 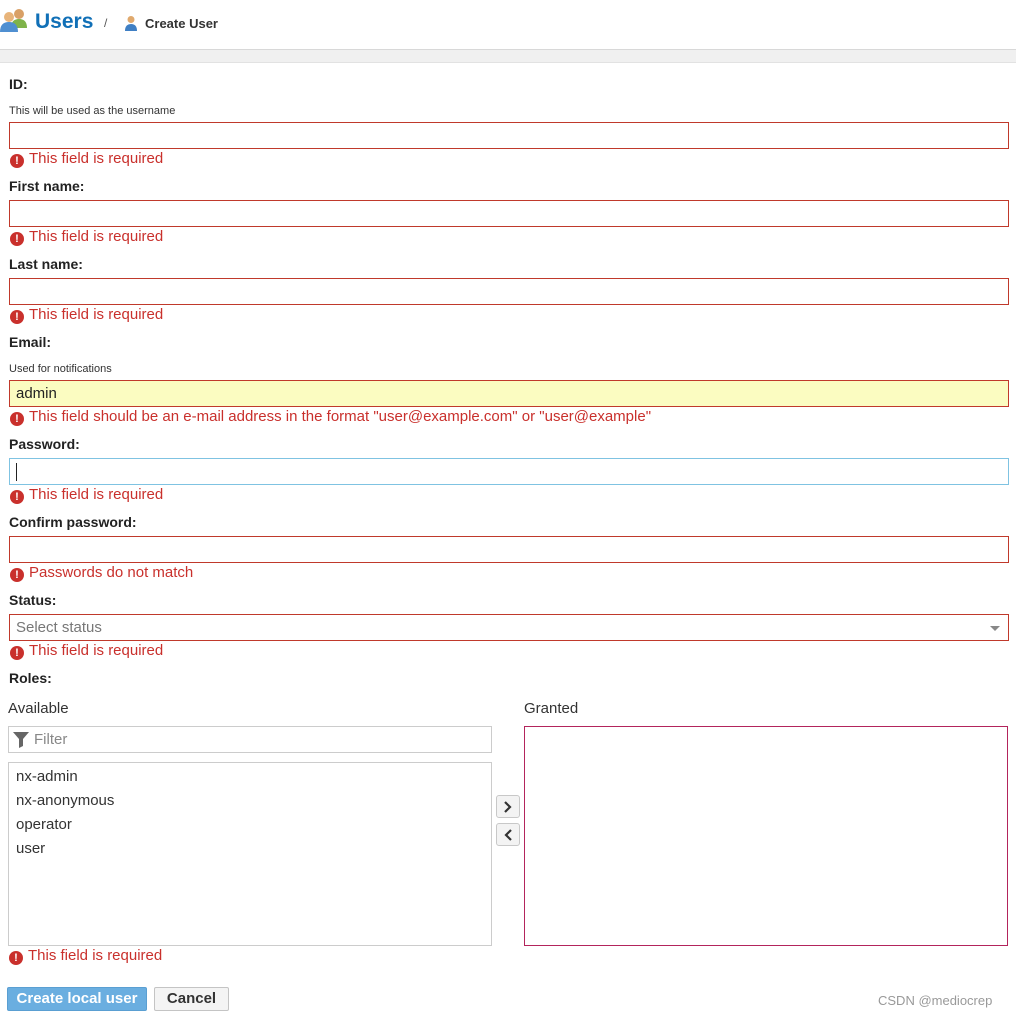 I want to click on add-role-button, so click(x=508, y=806).